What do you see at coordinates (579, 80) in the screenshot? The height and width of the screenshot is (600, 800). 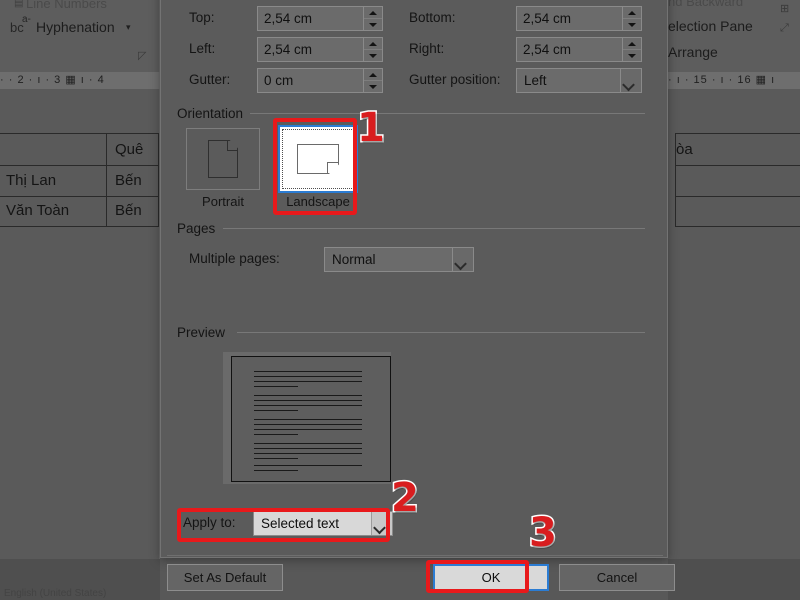 I see `gutter-position-dropdown: Left` at bounding box center [579, 80].